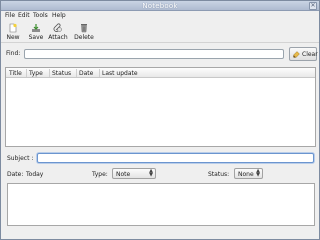 The image size is (320, 240). I want to click on table-header: Title Type Status Date Last update, so click(160, 73).